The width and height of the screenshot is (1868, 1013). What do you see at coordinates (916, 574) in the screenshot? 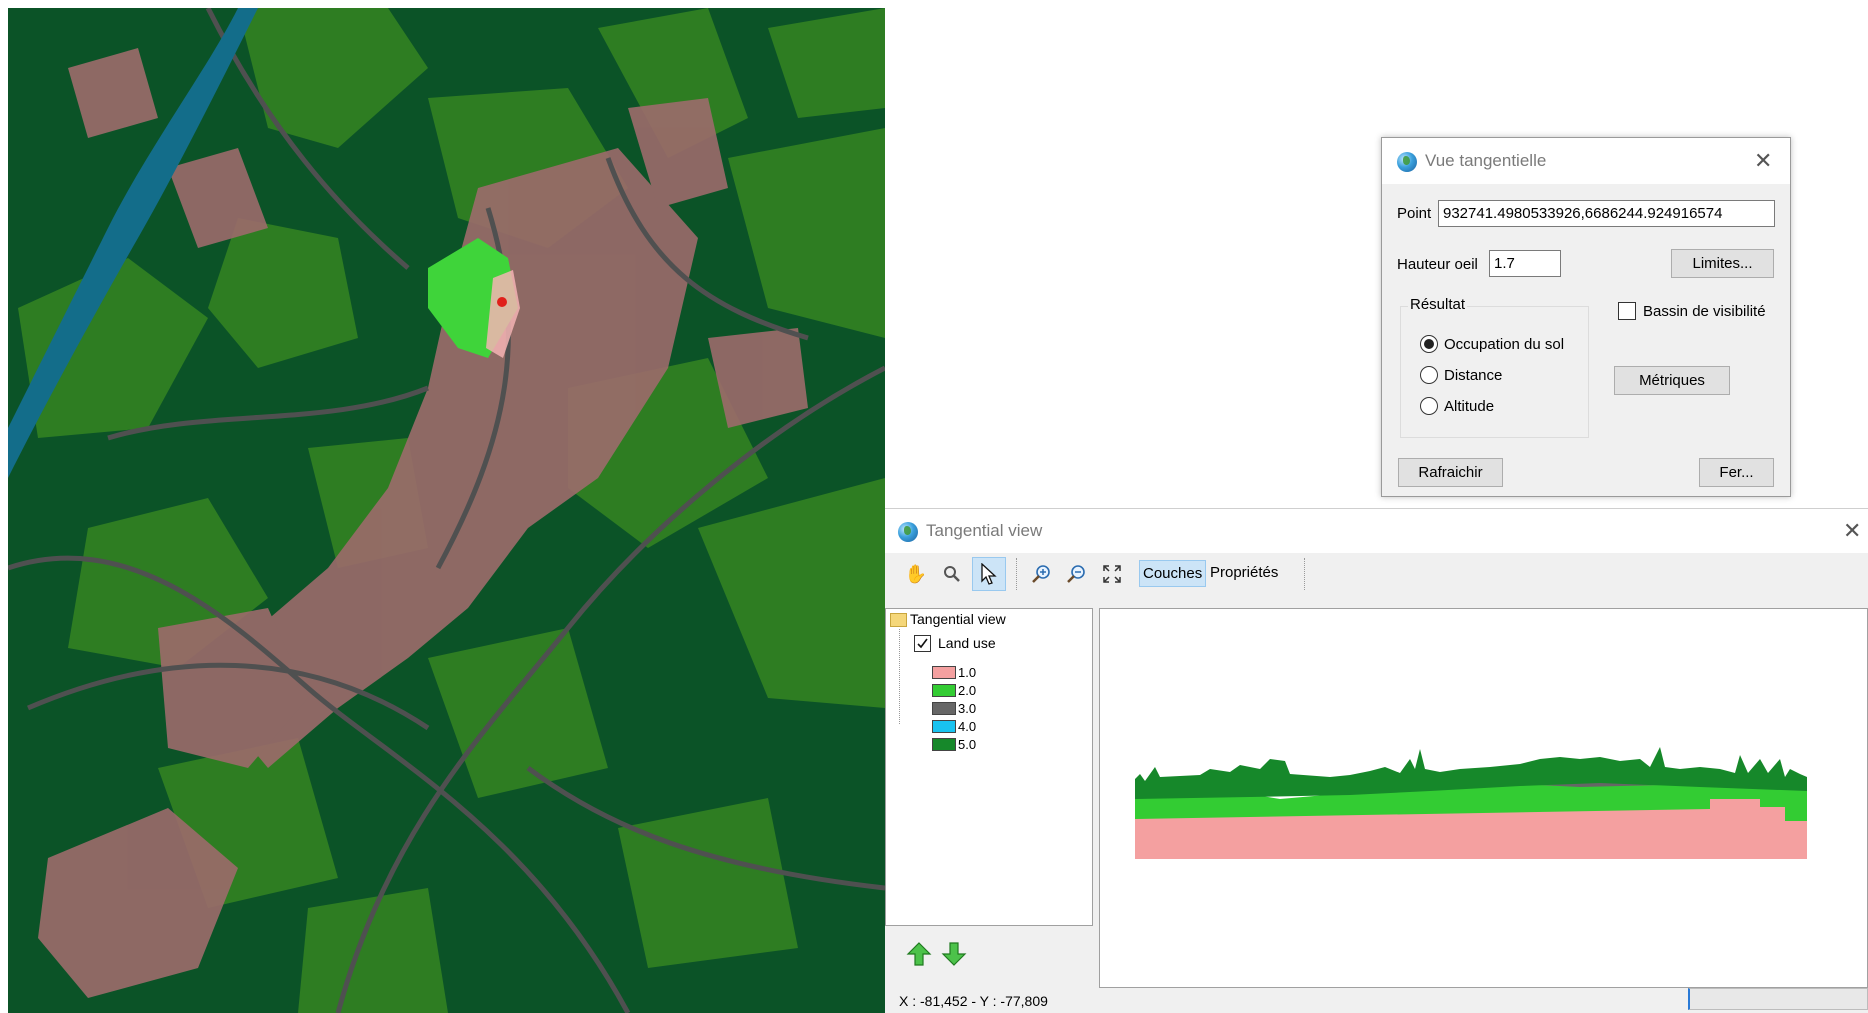
I see `pan-hand-icon: ✋` at bounding box center [916, 574].